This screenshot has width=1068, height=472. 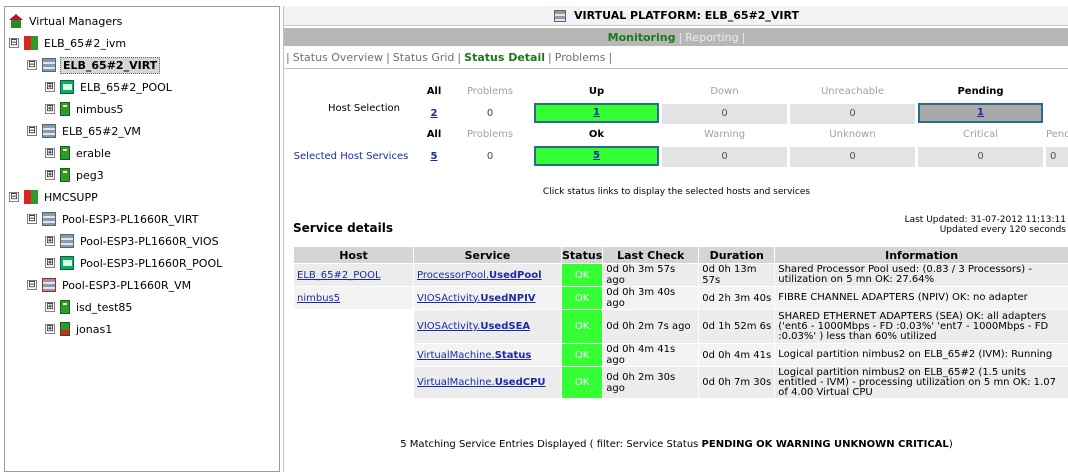 I want to click on service-cell: VIOSActivity.UsedSEA, so click(x=487, y=326).